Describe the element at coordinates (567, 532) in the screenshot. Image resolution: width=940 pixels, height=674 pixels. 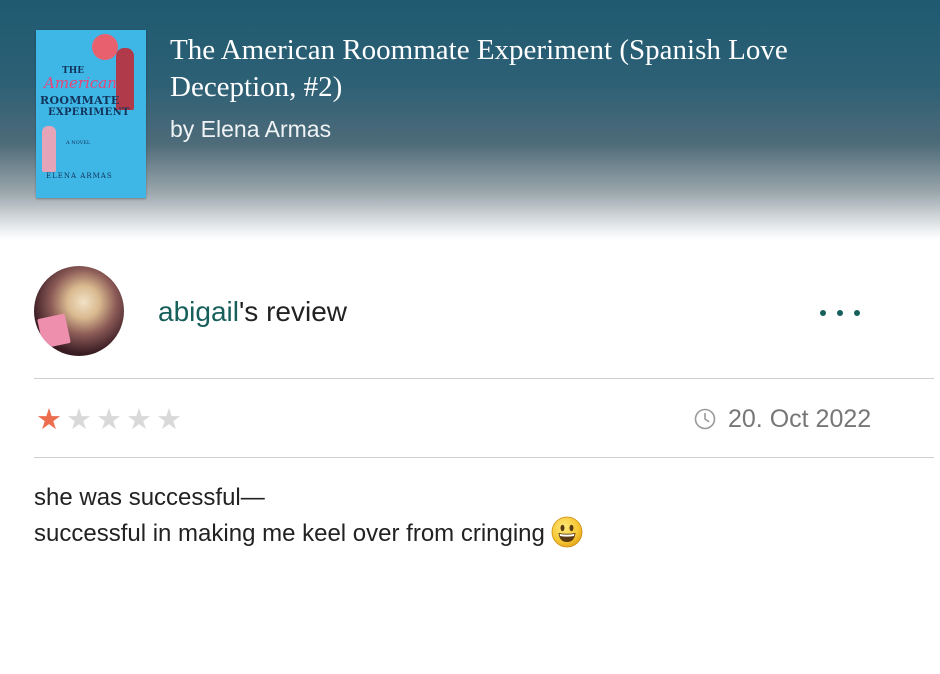
I see `grinning-face-icon` at that location.